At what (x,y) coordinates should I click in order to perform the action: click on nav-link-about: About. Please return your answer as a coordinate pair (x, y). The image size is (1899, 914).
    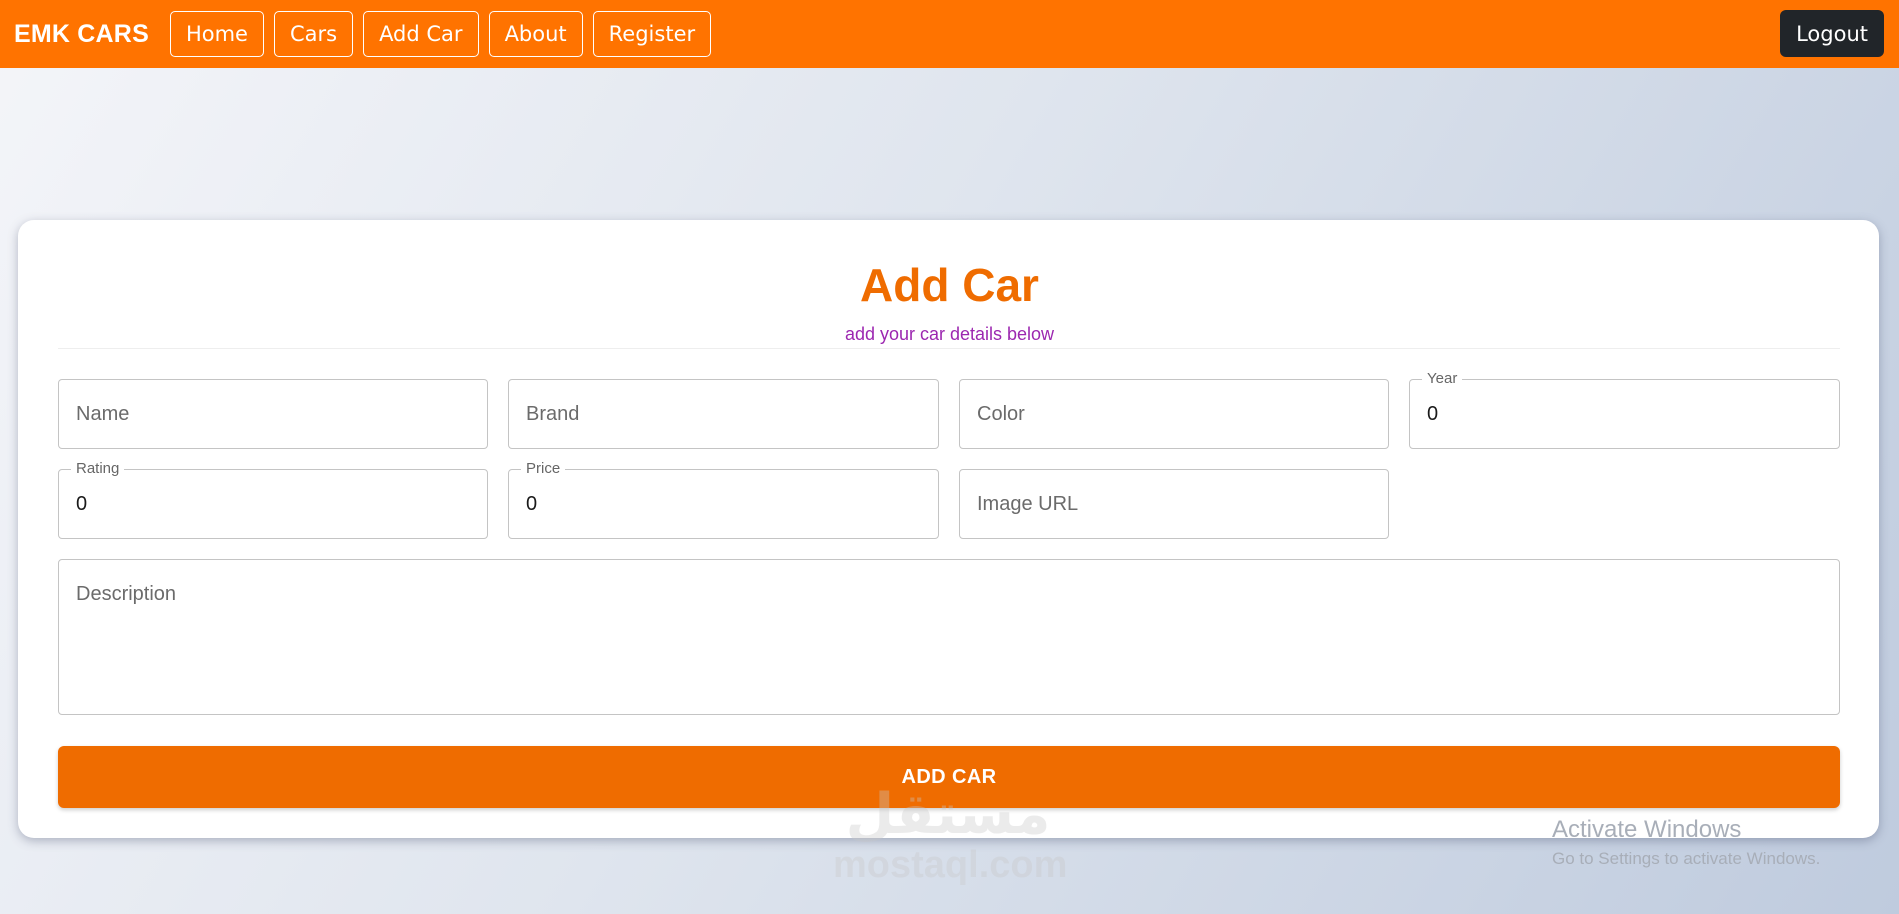
    Looking at the image, I should click on (535, 34).